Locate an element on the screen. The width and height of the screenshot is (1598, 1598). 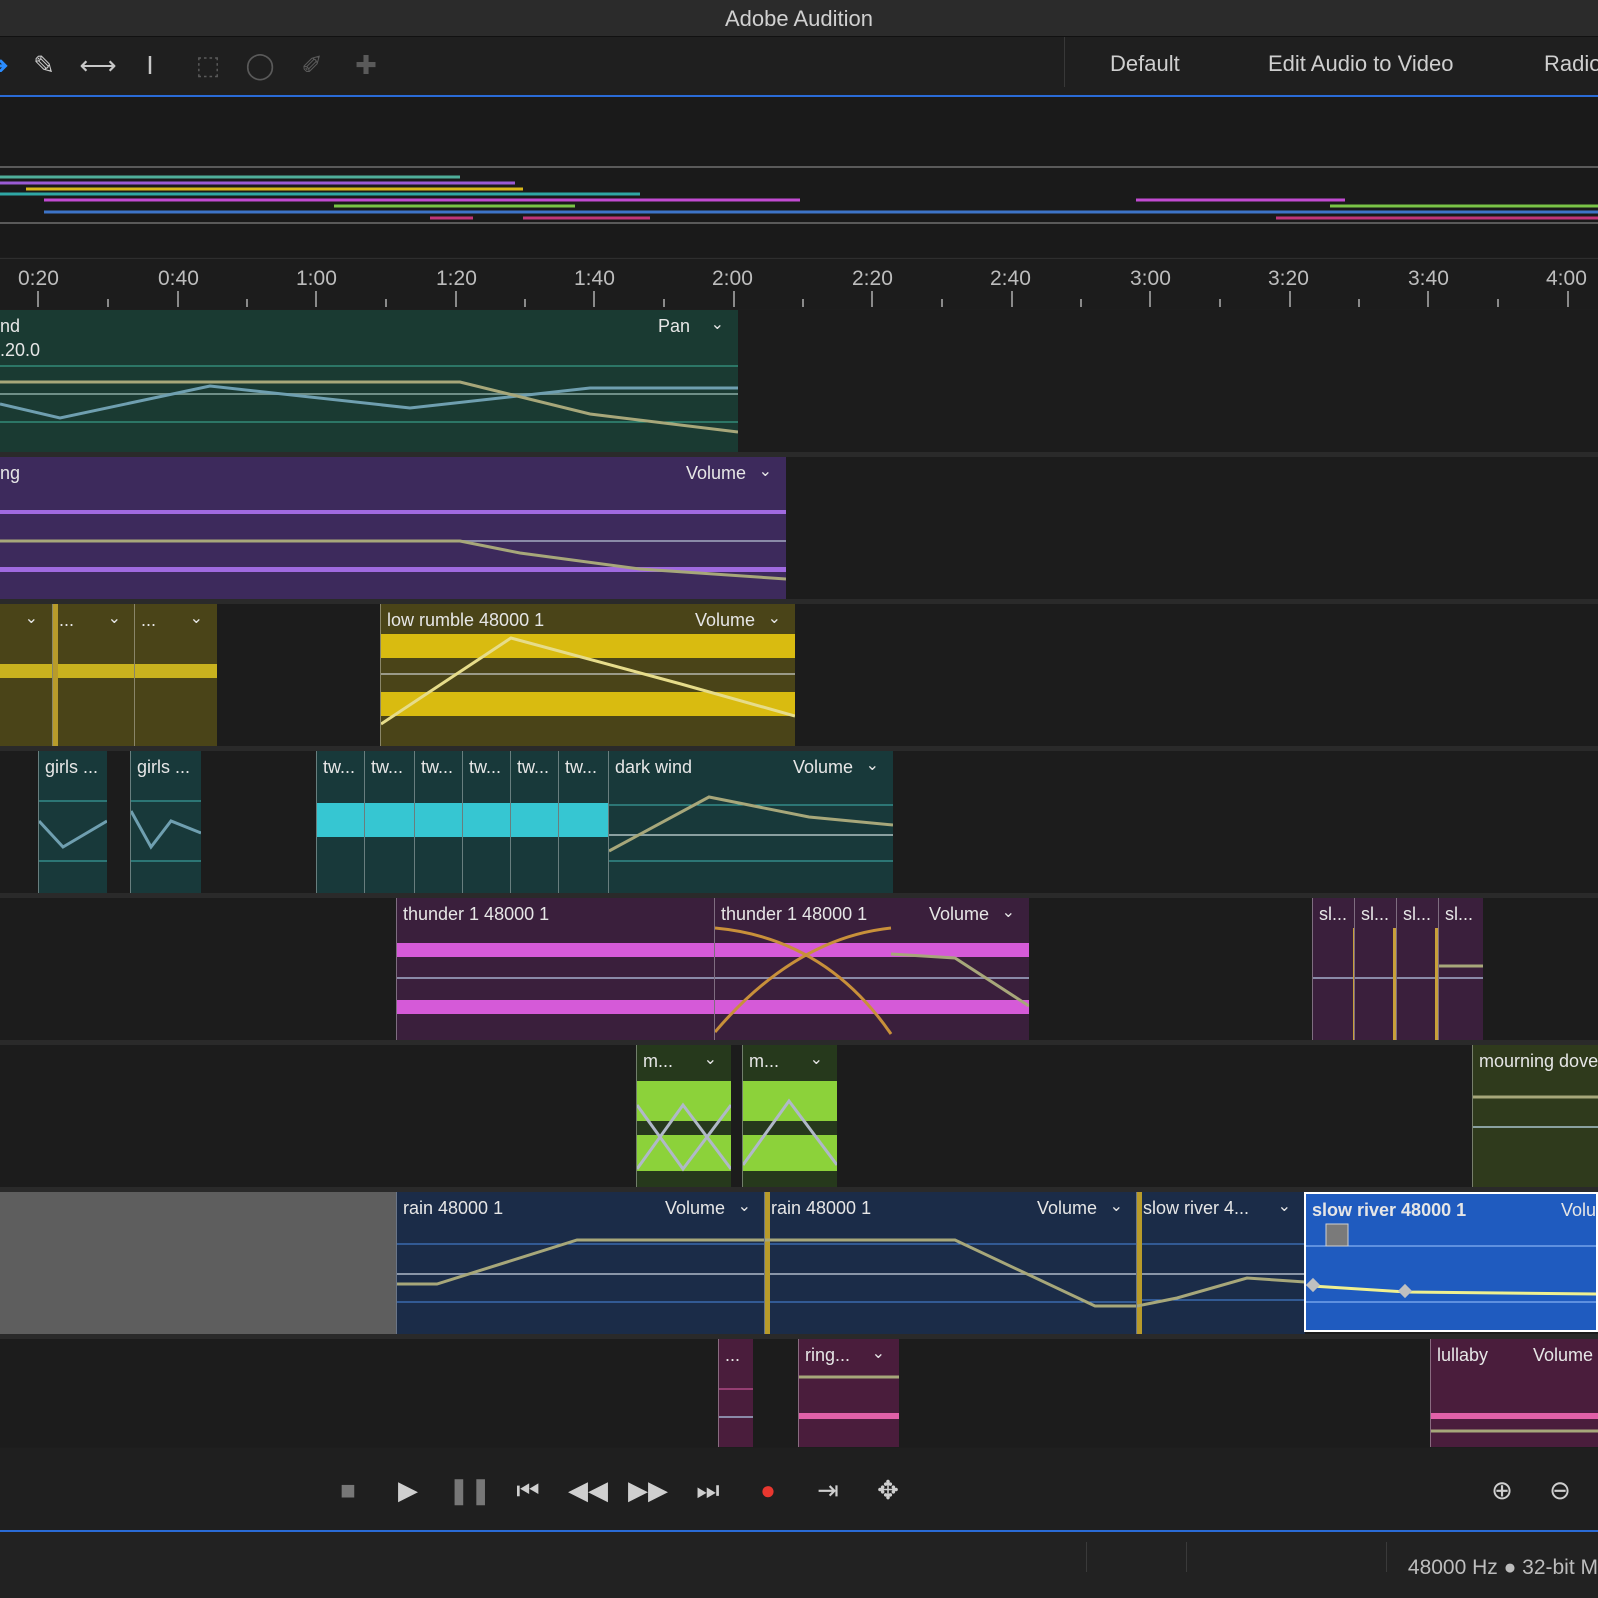
workspace-edit-audio-to-video: Edit Audio to Video is located at coordinates (1361, 64).